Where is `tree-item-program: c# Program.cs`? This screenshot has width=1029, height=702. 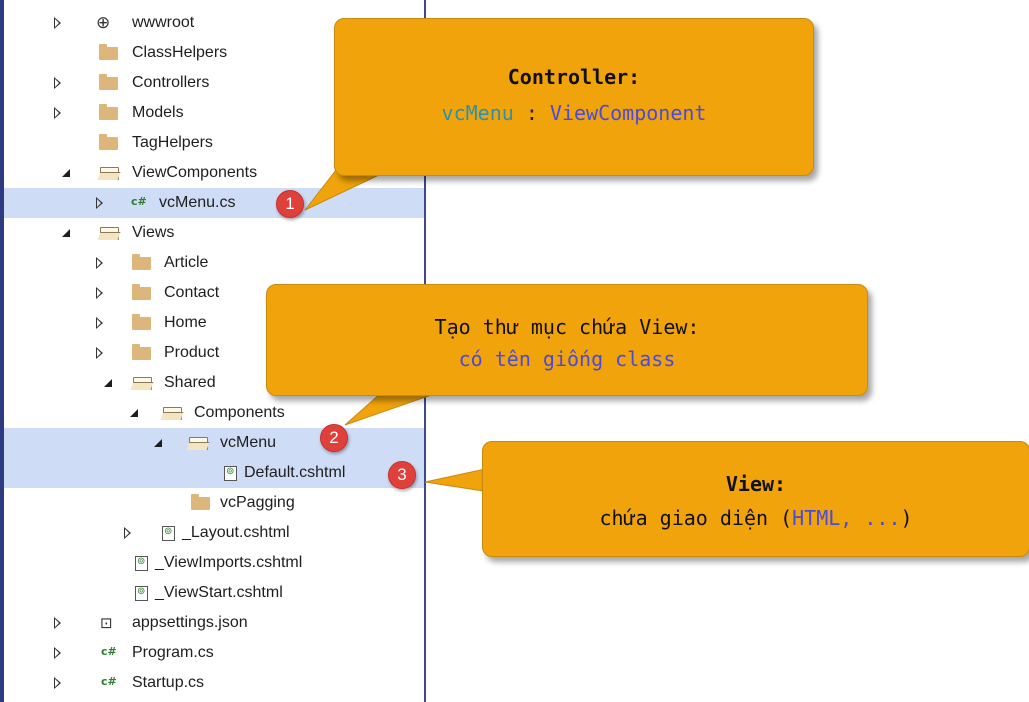
tree-item-program: c# Program.cs is located at coordinates (214, 653).